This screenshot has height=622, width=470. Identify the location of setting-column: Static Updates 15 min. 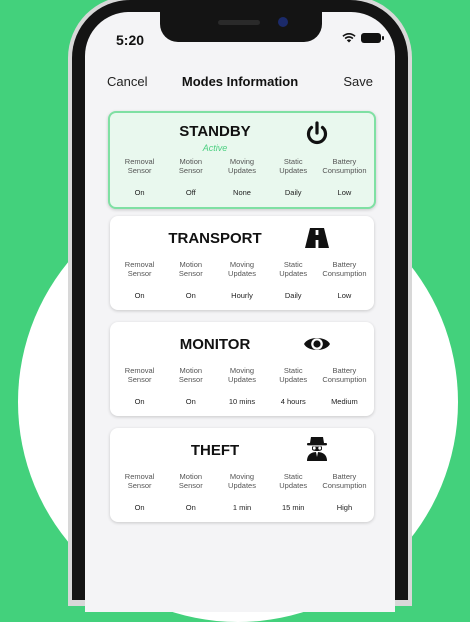
(293, 492).